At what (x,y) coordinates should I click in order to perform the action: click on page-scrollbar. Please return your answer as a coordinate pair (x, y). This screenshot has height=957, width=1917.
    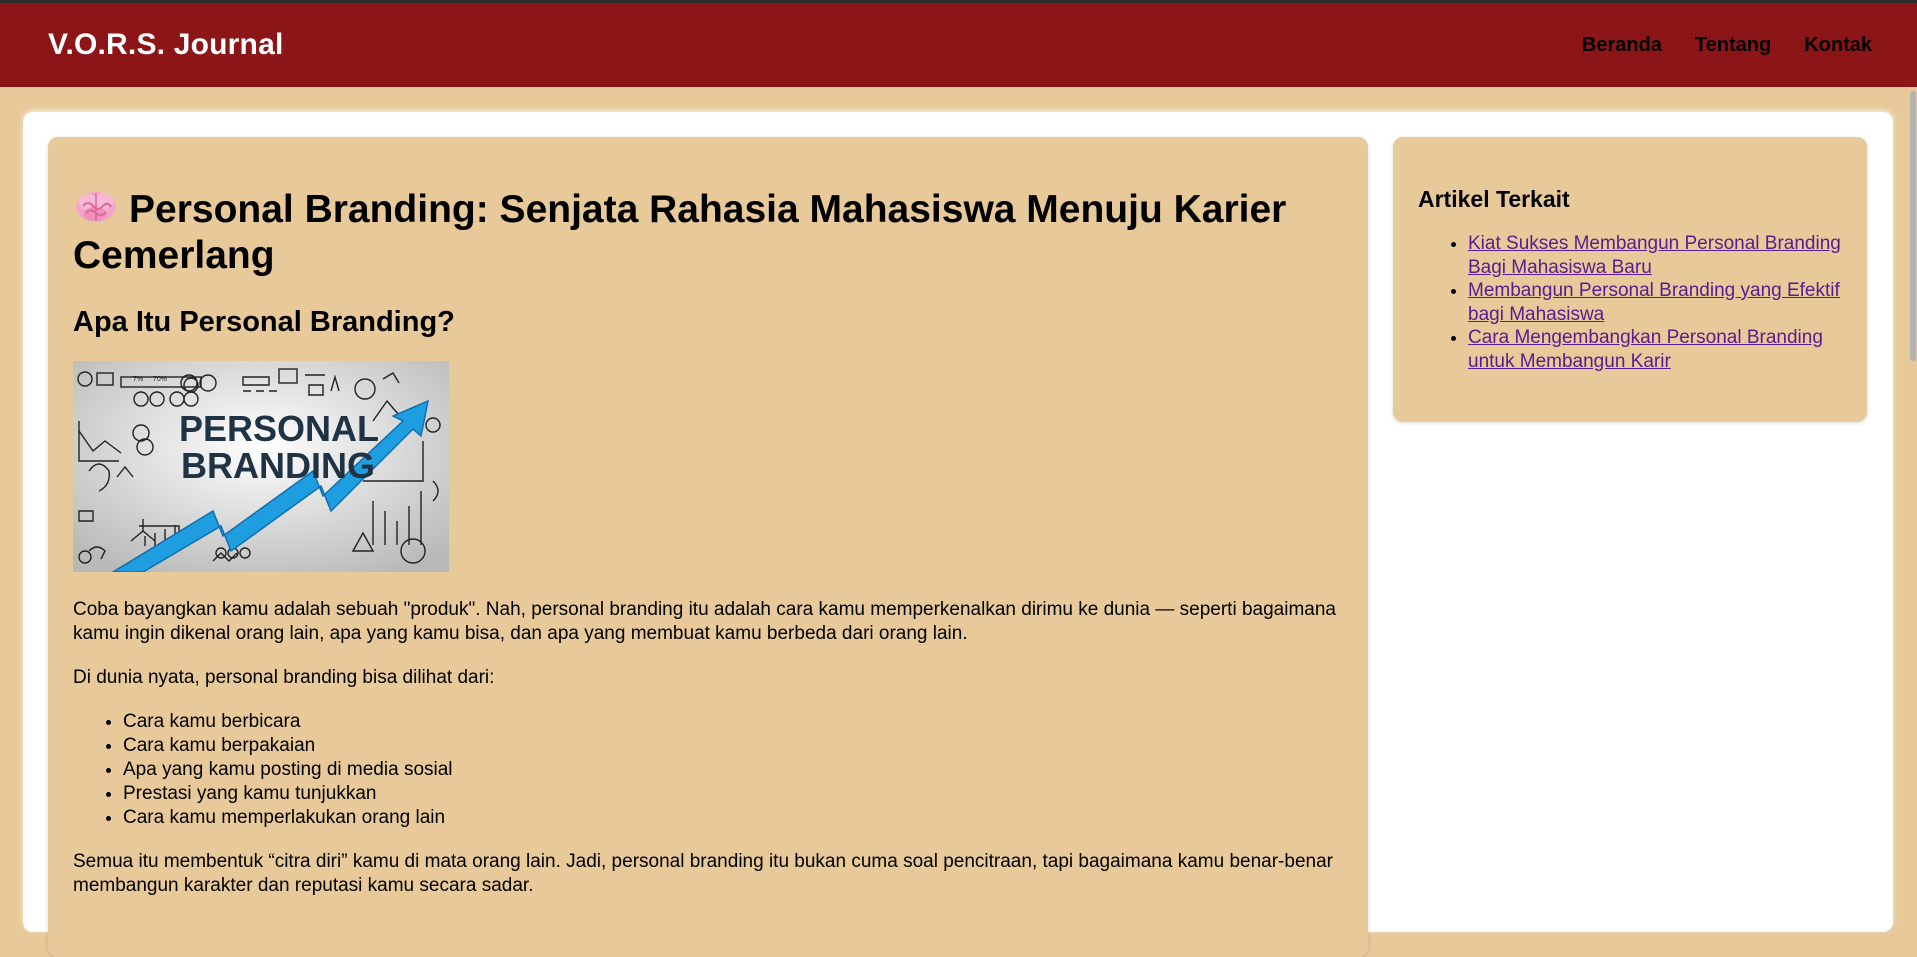
    Looking at the image, I should click on (1913, 497).